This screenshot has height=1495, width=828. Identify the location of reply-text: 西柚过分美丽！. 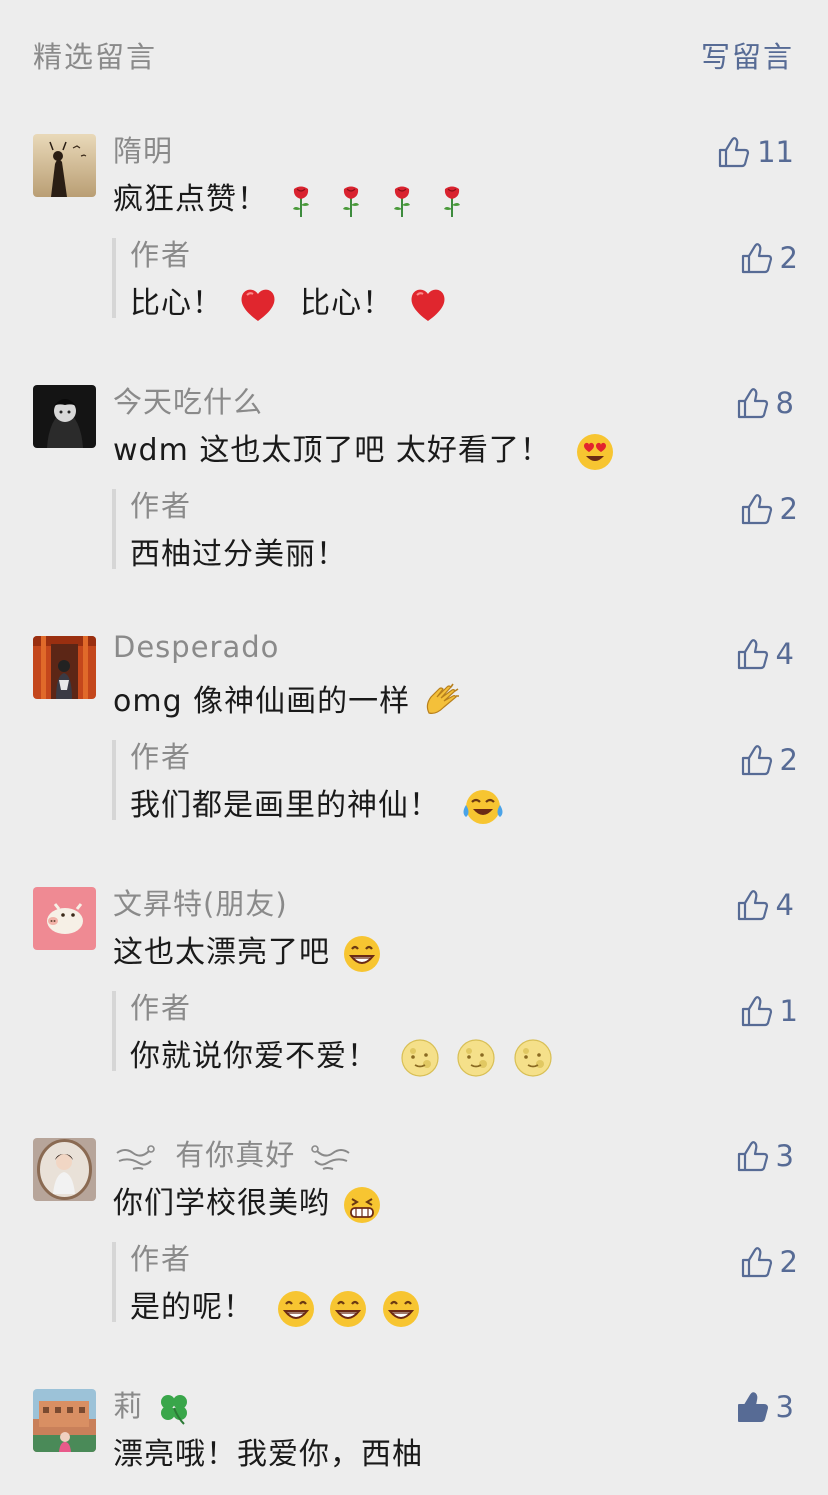
(238, 554).